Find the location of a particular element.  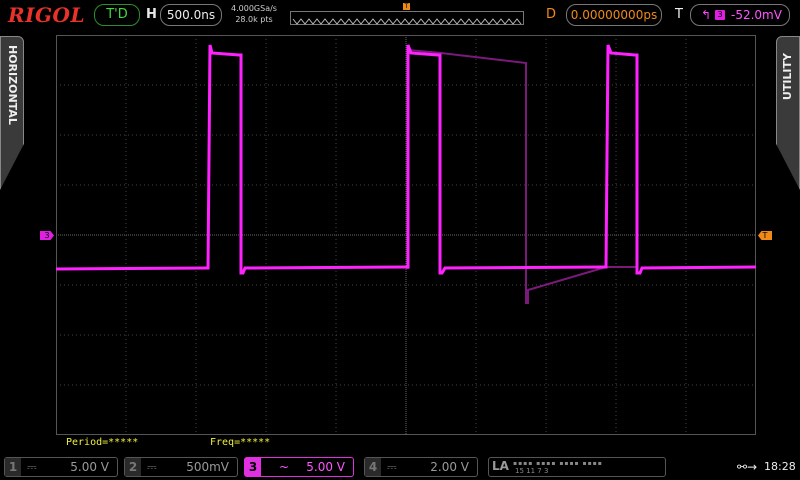

timebase-value: 500.0ns is located at coordinates (191, 15).